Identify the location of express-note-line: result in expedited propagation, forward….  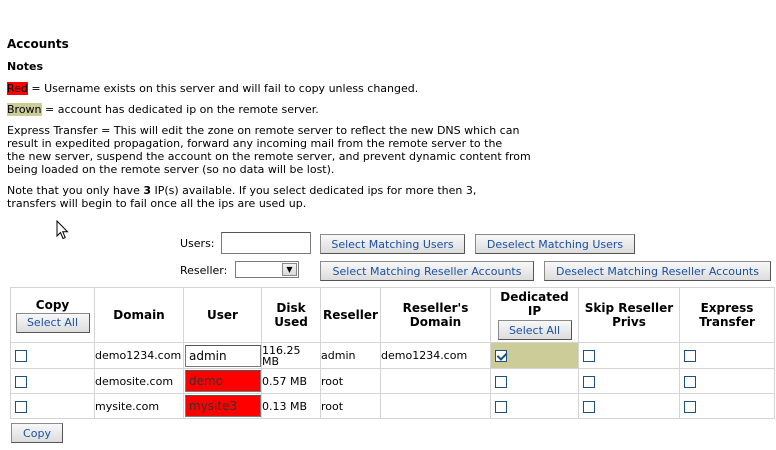
(255, 143).